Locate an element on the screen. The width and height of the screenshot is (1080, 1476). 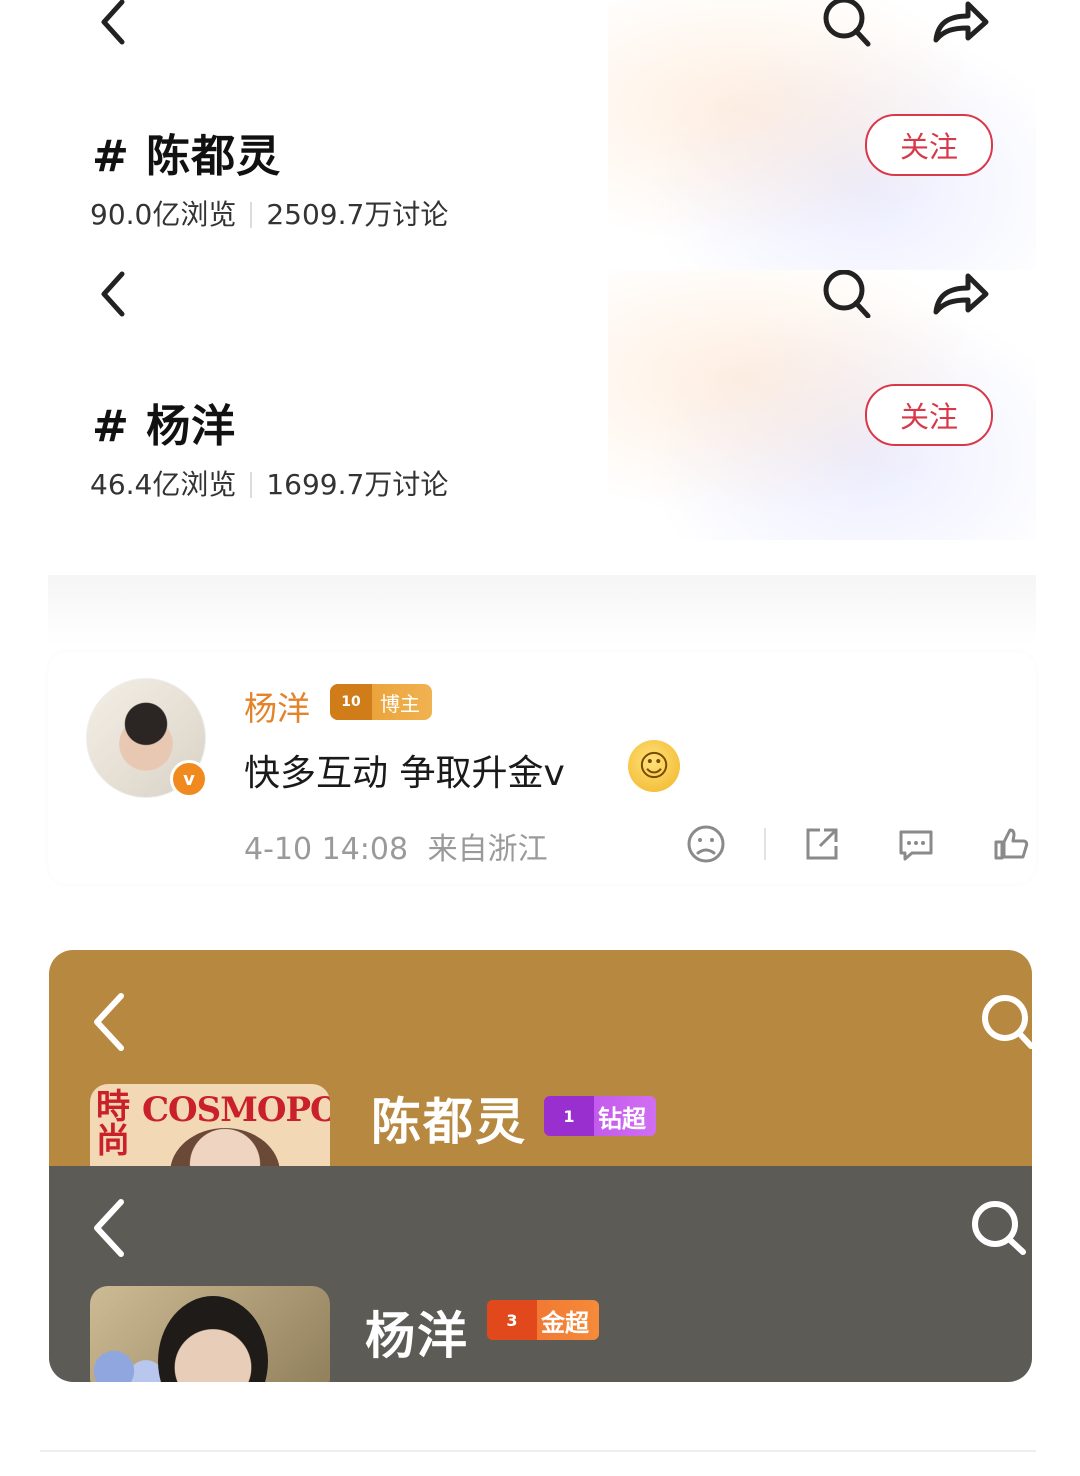
gold-gem-icon: 3 is located at coordinates (512, 1320).